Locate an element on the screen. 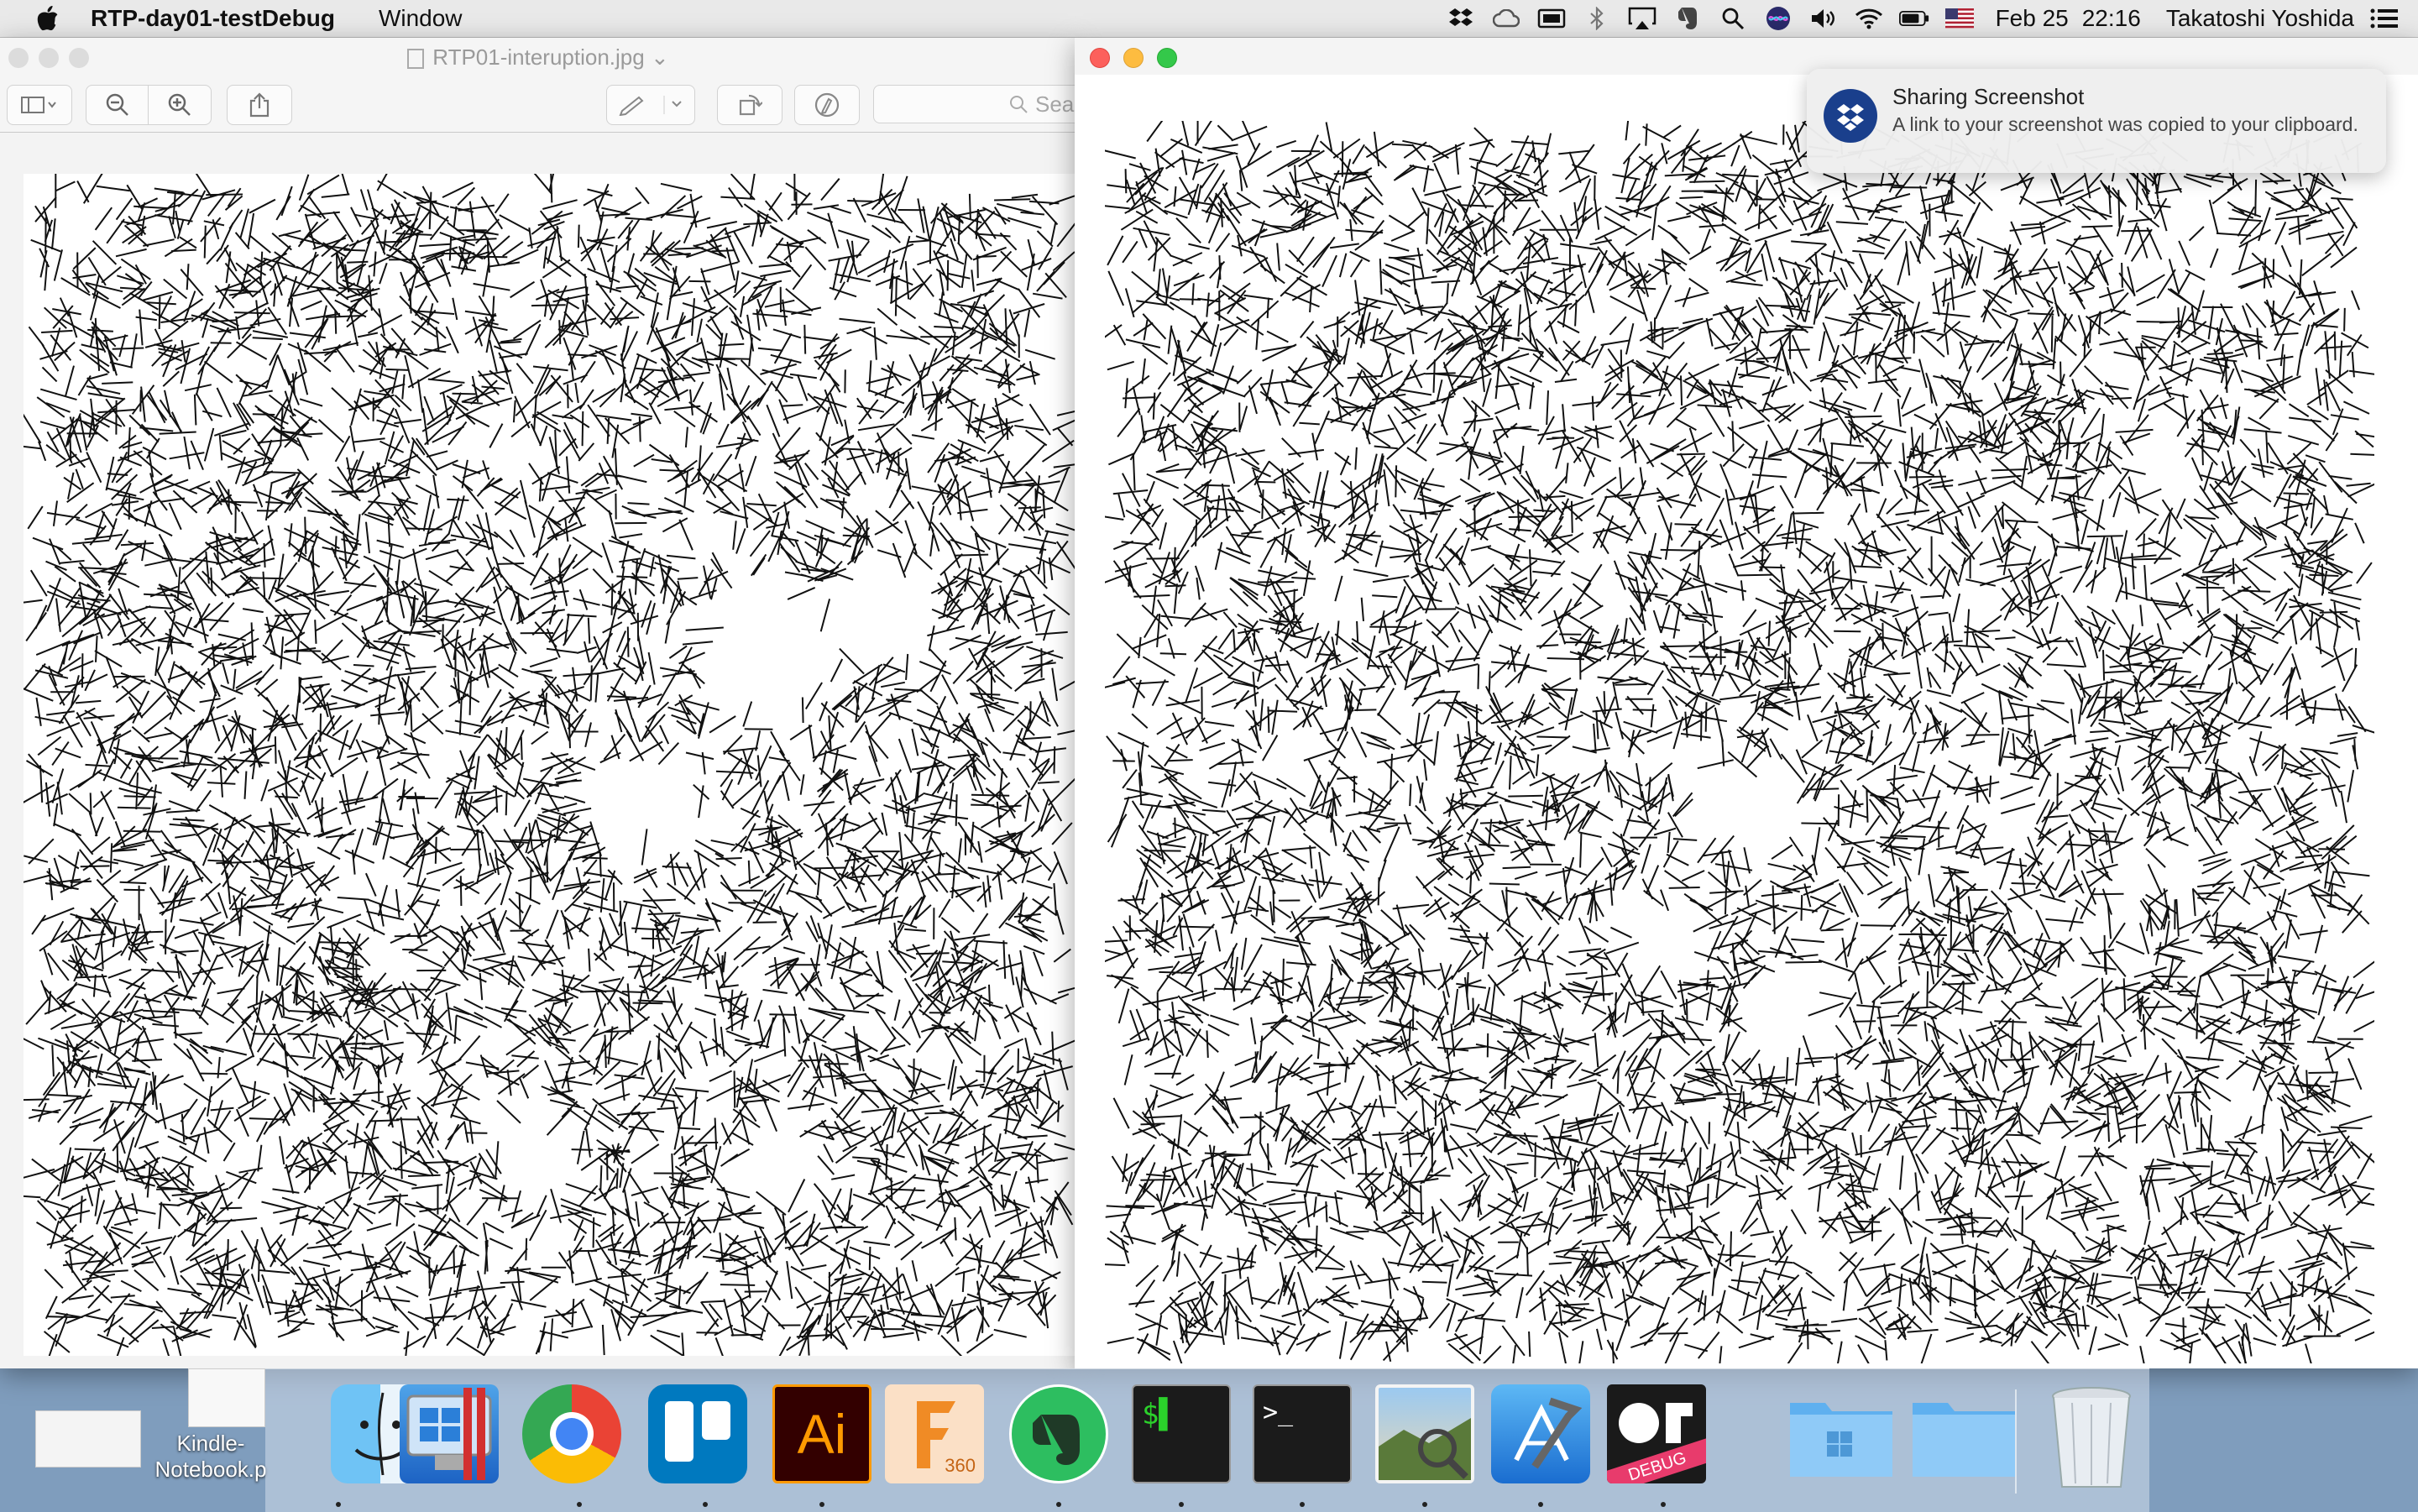 This screenshot has width=2418, height=1512. rotate-button is located at coordinates (749, 105).